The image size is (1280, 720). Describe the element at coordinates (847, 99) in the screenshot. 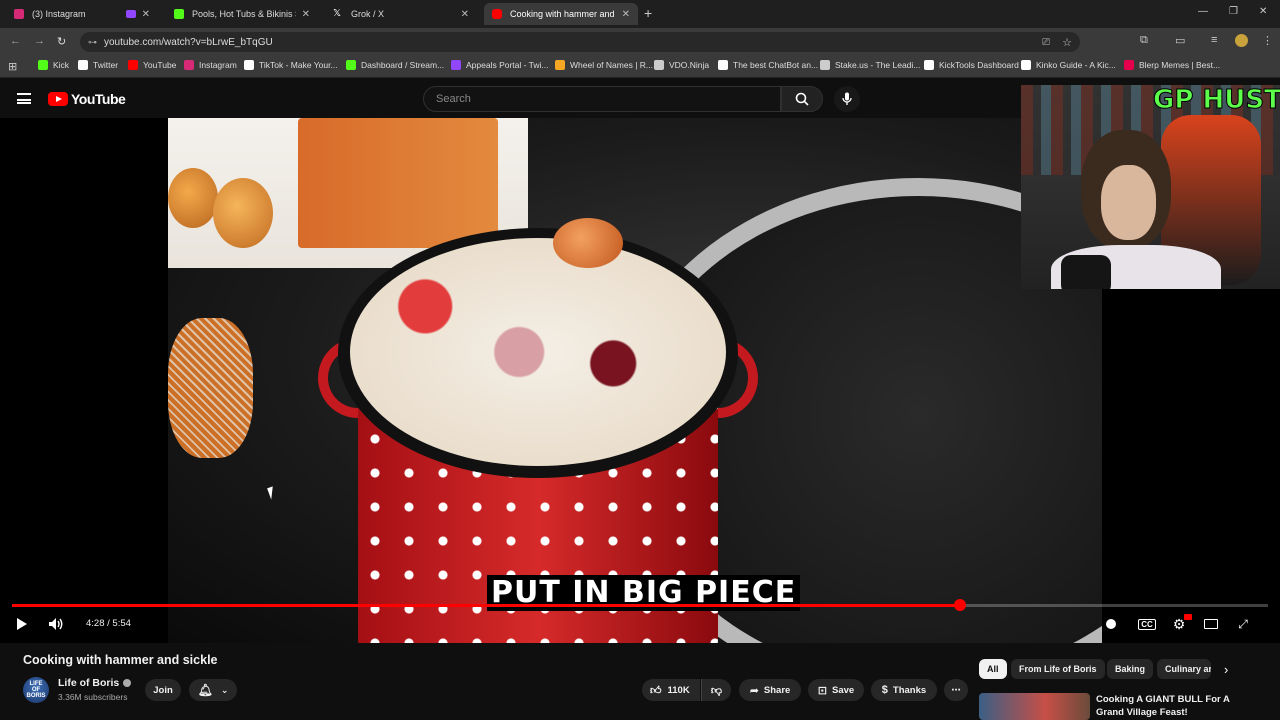

I see `voice-search-button` at that location.